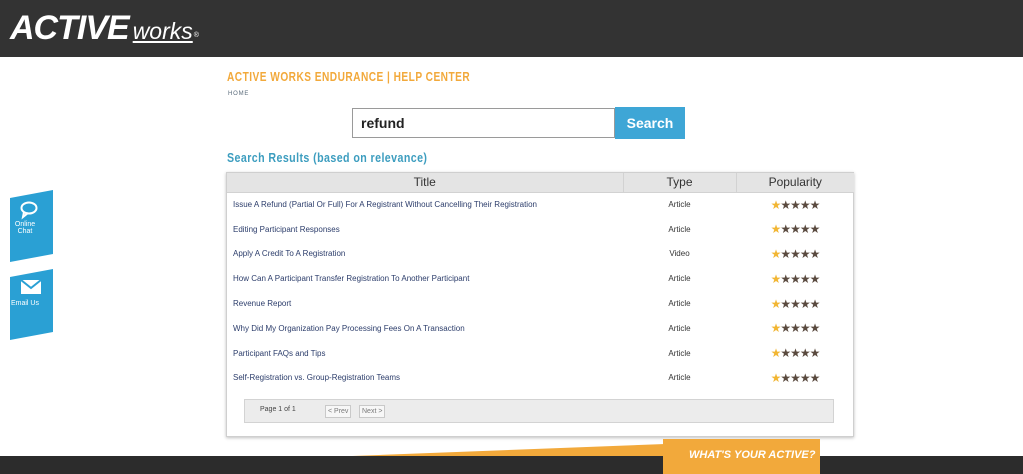 The width and height of the screenshot is (1023, 474). Describe the element at coordinates (425, 353) in the screenshot. I see `result-title-cell: Participant FAQs and Tips` at that location.